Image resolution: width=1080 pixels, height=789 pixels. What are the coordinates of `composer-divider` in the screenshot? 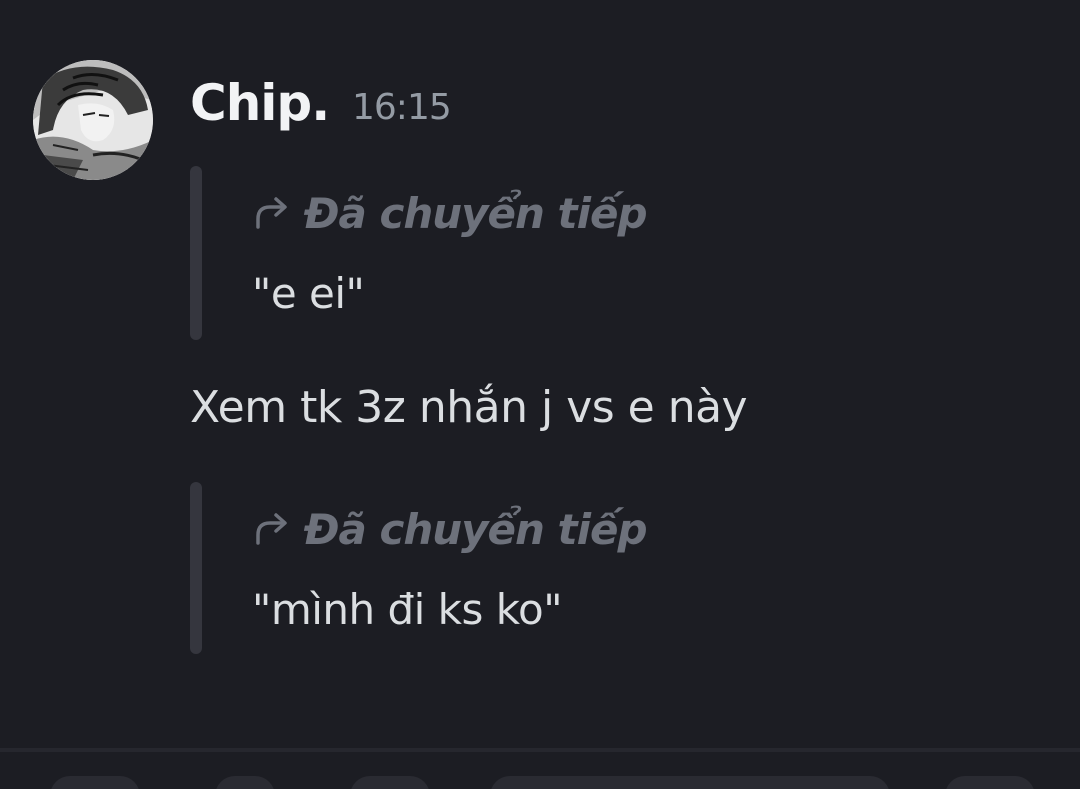 It's located at (540, 750).